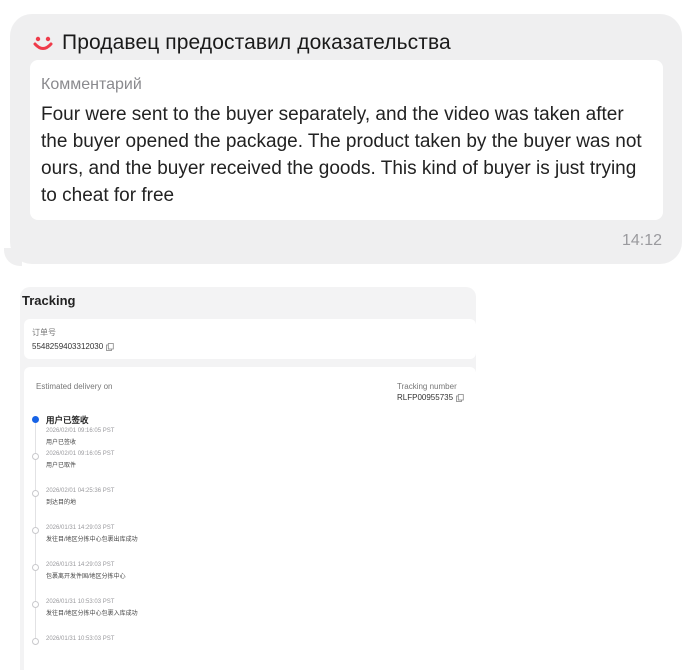  I want to click on timeline-event: 2026/02/01 04:25:36 PST 到达目的地, so click(247, 505).